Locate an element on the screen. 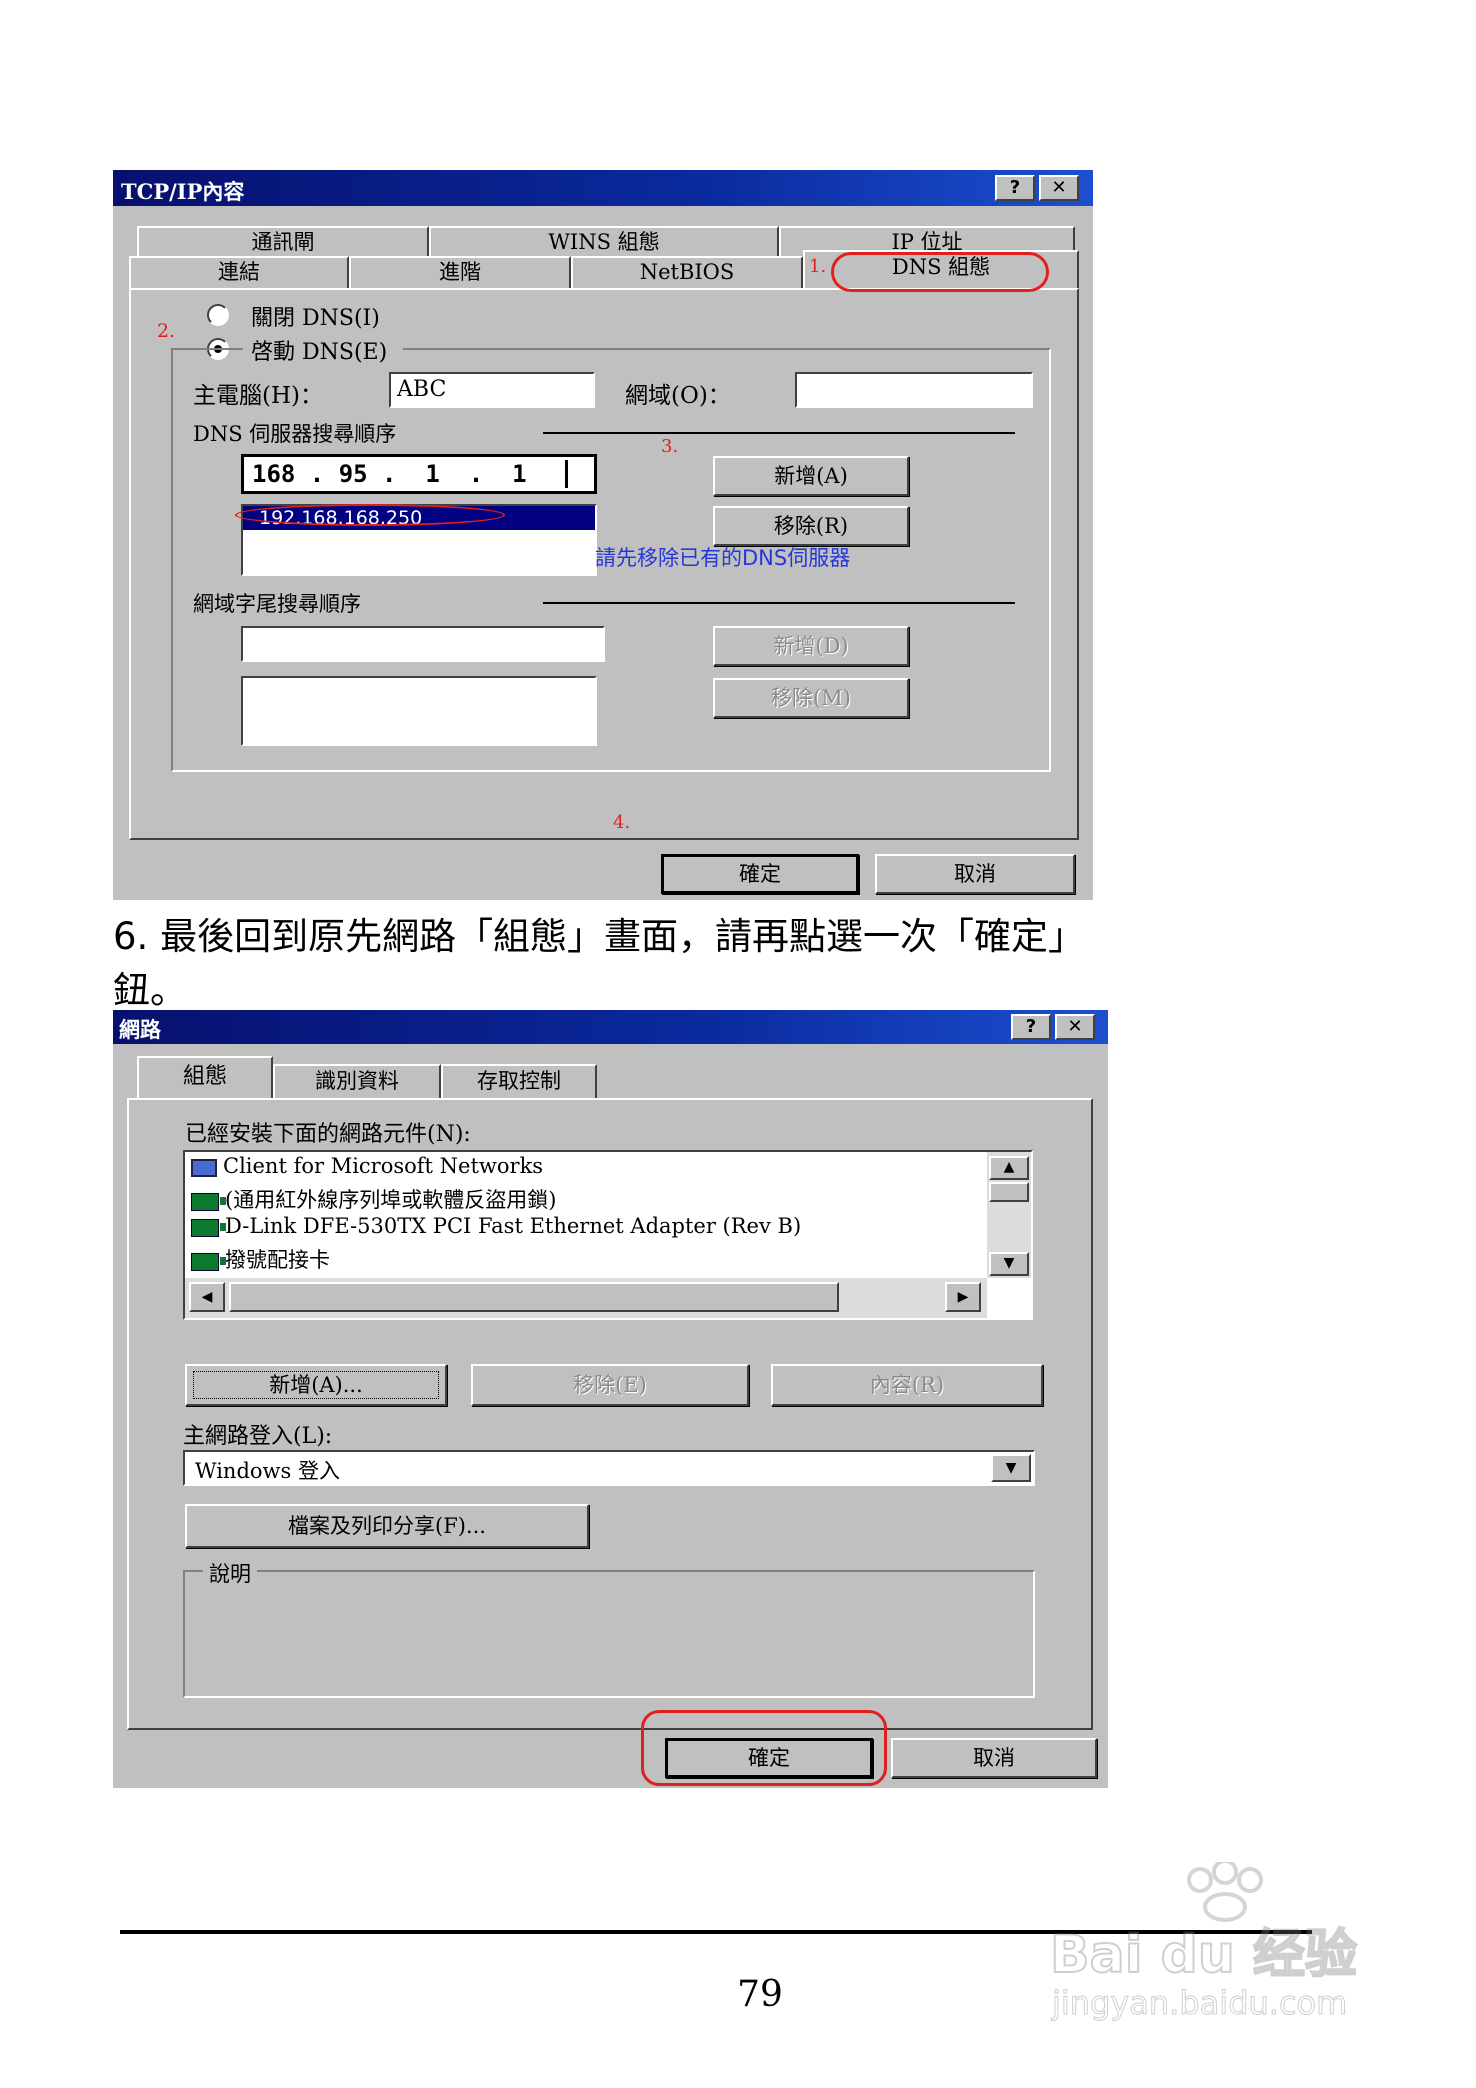  tab-configuration: 組態 is located at coordinates (205, 1078).